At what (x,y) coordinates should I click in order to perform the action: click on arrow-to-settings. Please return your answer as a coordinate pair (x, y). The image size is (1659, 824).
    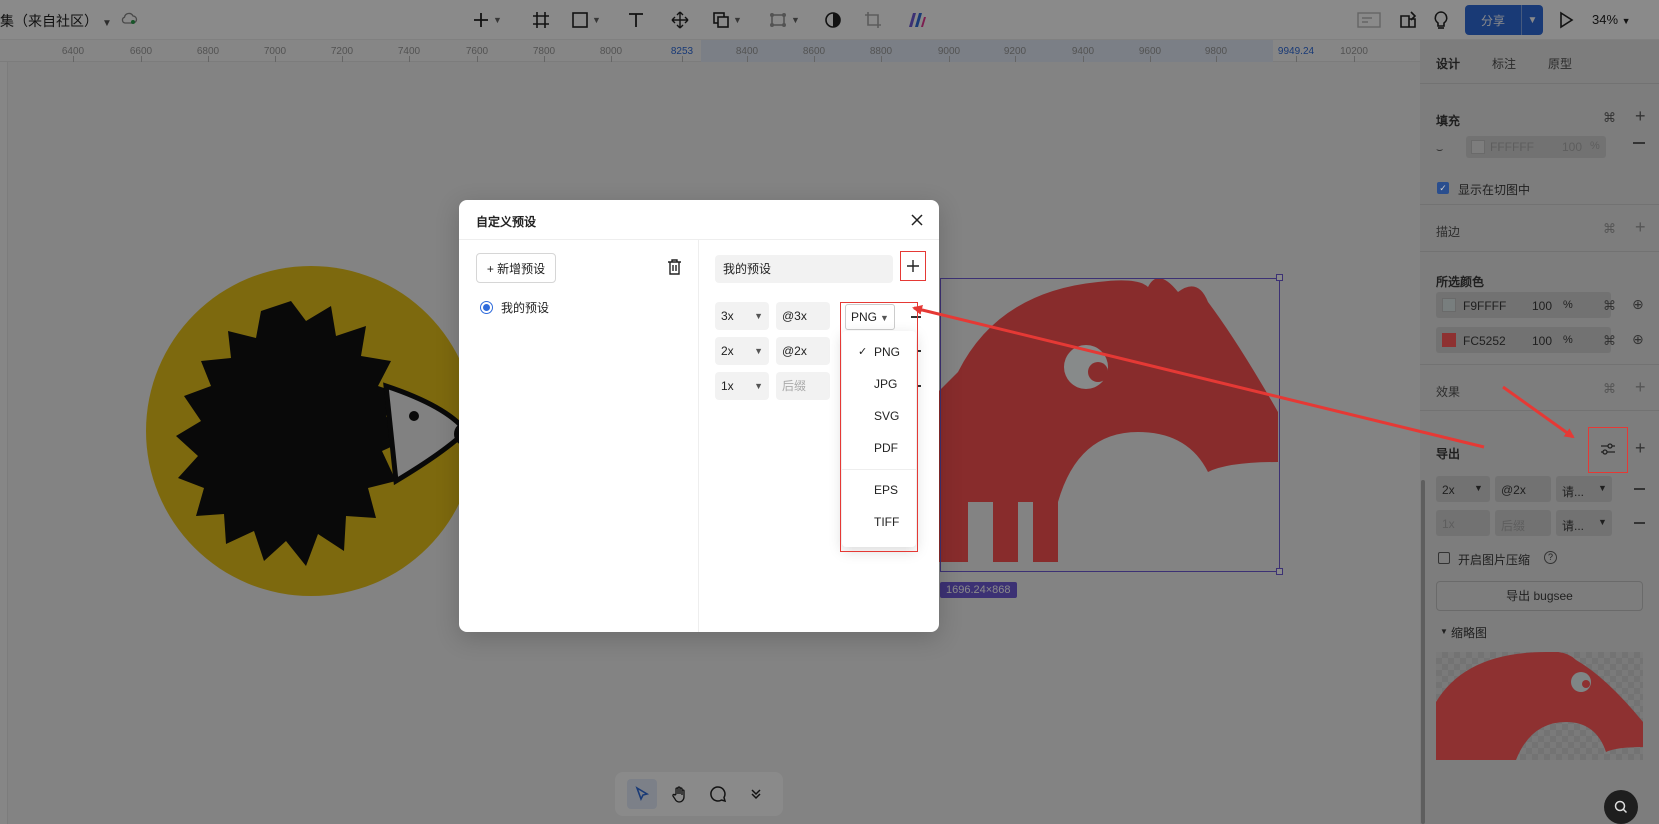
    Looking at the image, I should click on (1538, 412).